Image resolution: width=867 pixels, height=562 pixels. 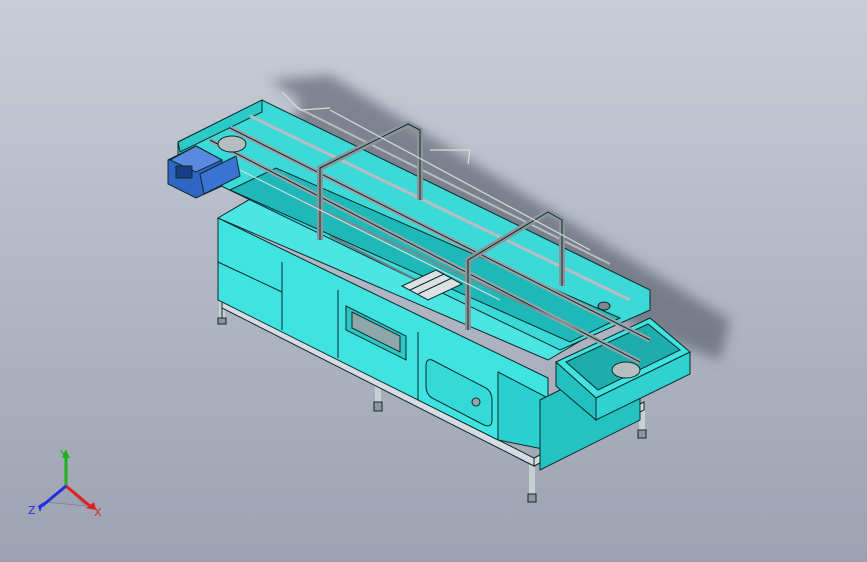 What do you see at coordinates (65, 483) in the screenshot?
I see `axis-triad: Y X Z` at bounding box center [65, 483].